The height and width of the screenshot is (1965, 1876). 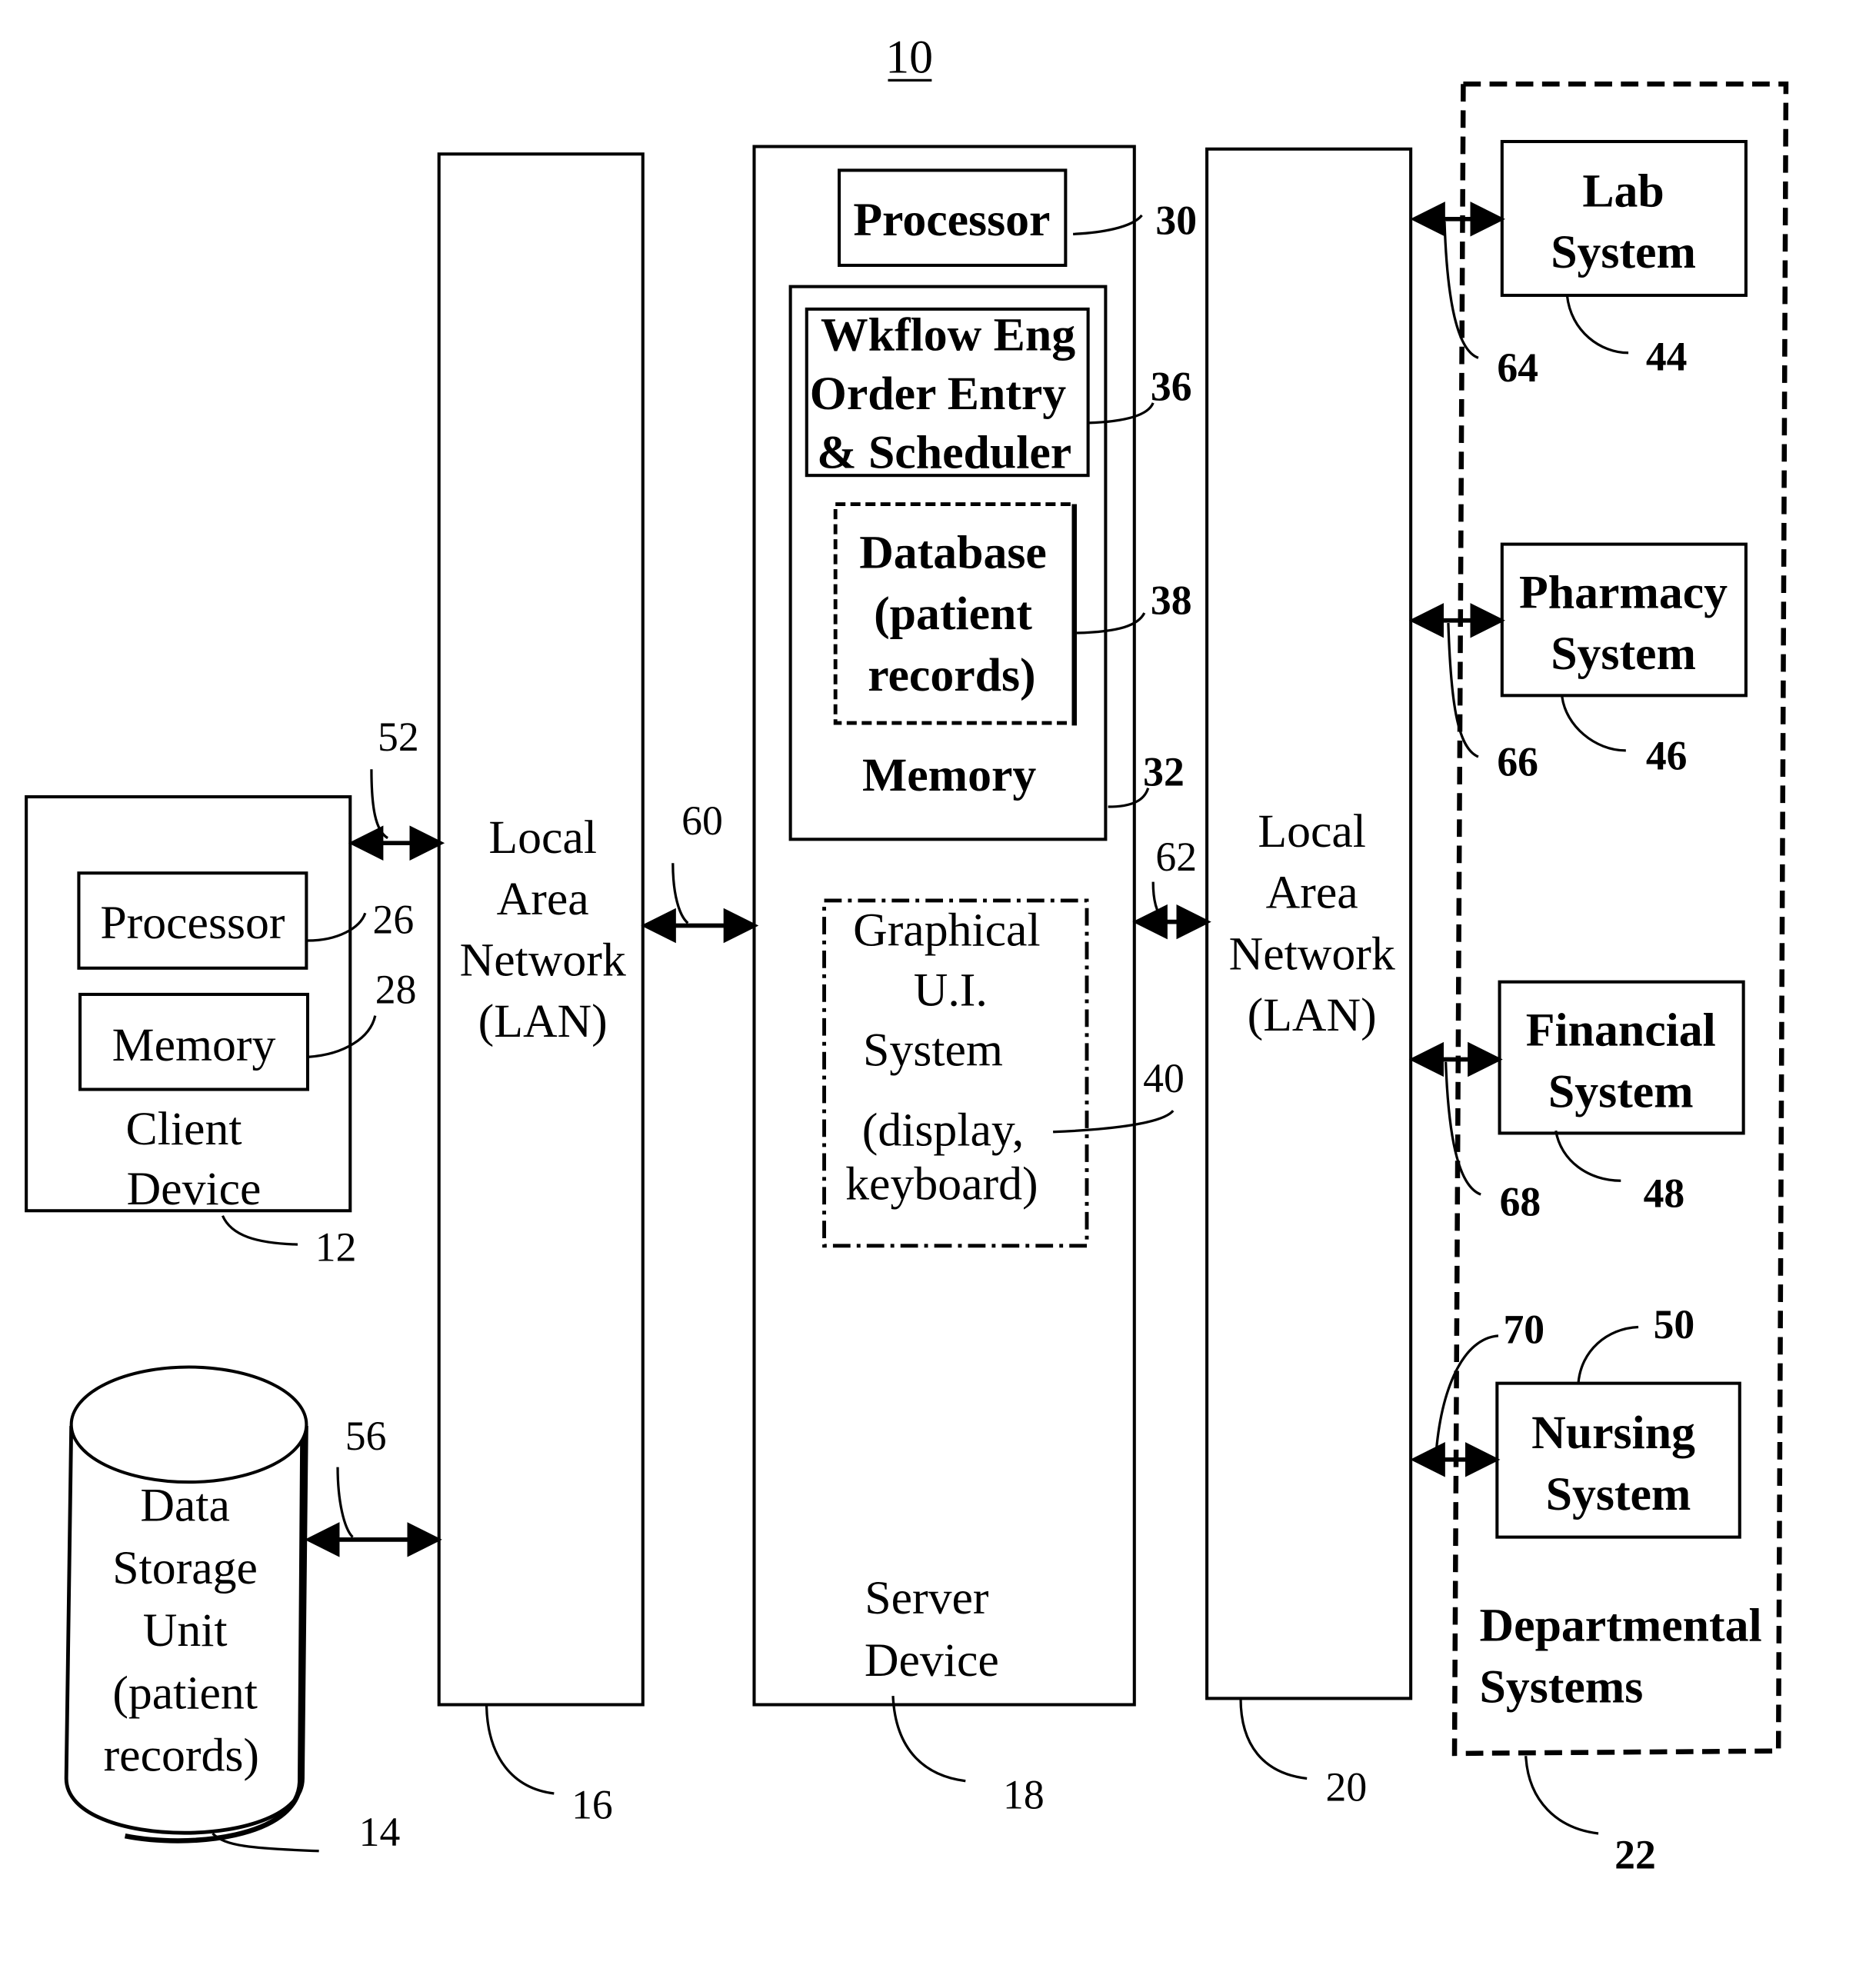 What do you see at coordinates (927, 1598) in the screenshot?
I see `server-title-1: Server` at bounding box center [927, 1598].